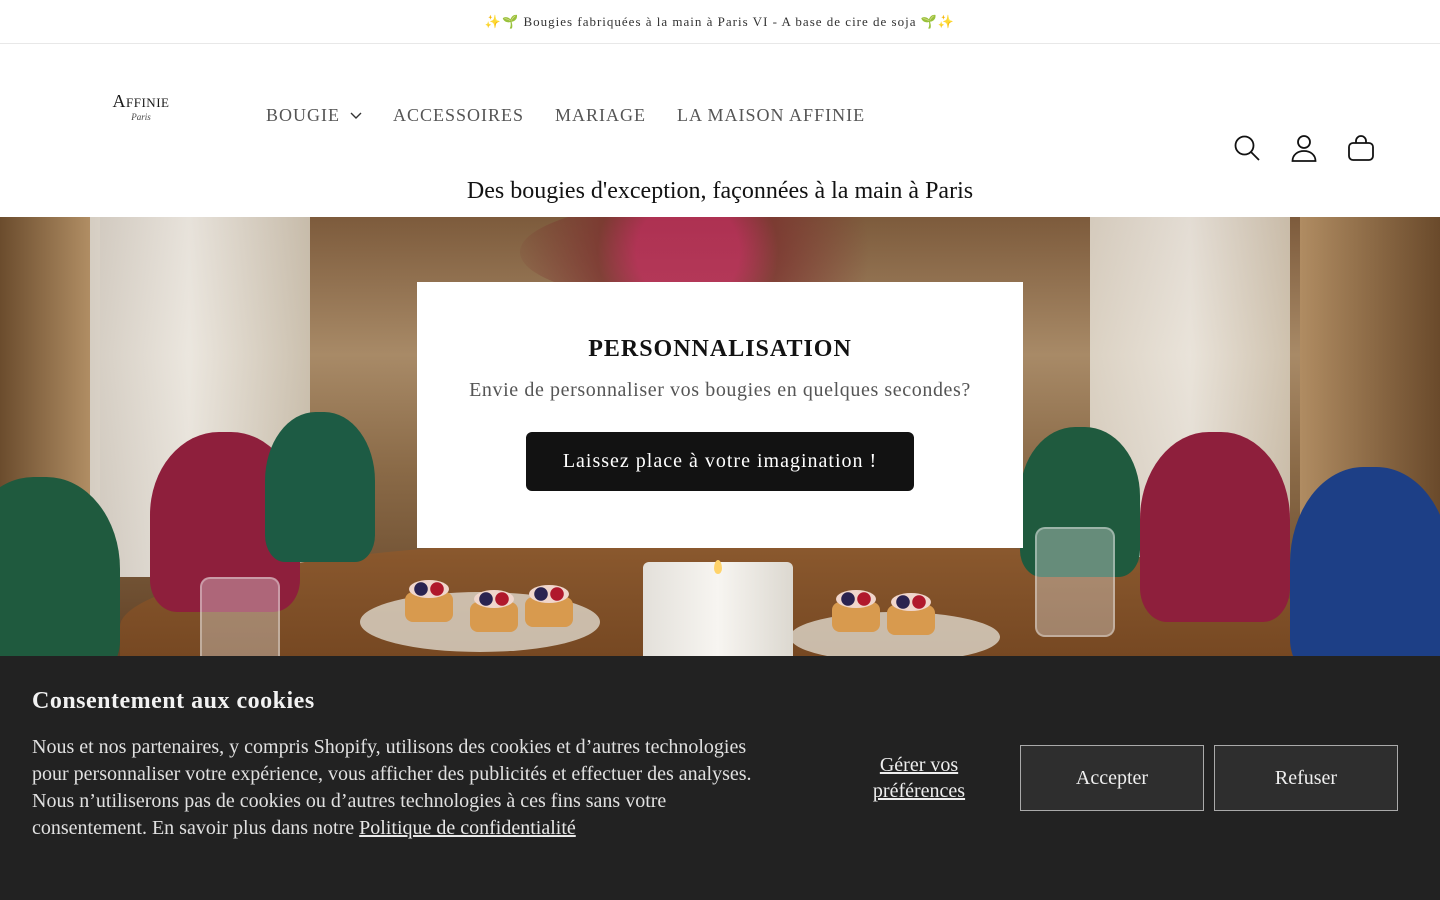 The height and width of the screenshot is (900, 1440). What do you see at coordinates (141, 117) in the screenshot?
I see `logo-subtitle: Paris` at bounding box center [141, 117].